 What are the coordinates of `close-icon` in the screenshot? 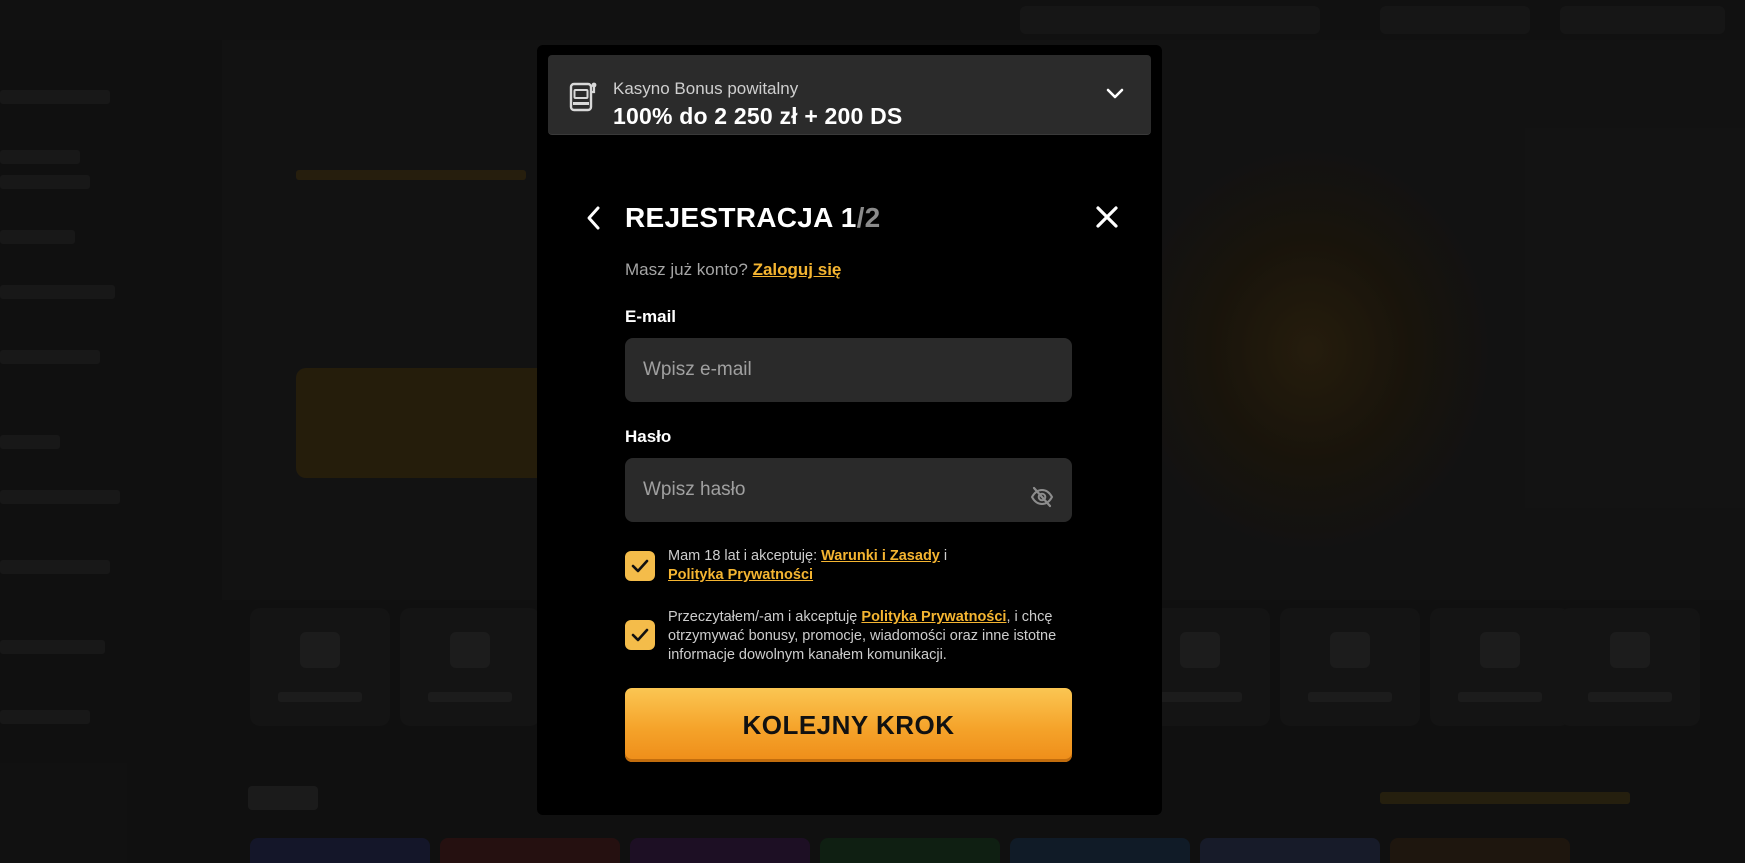 It's located at (1107, 220).